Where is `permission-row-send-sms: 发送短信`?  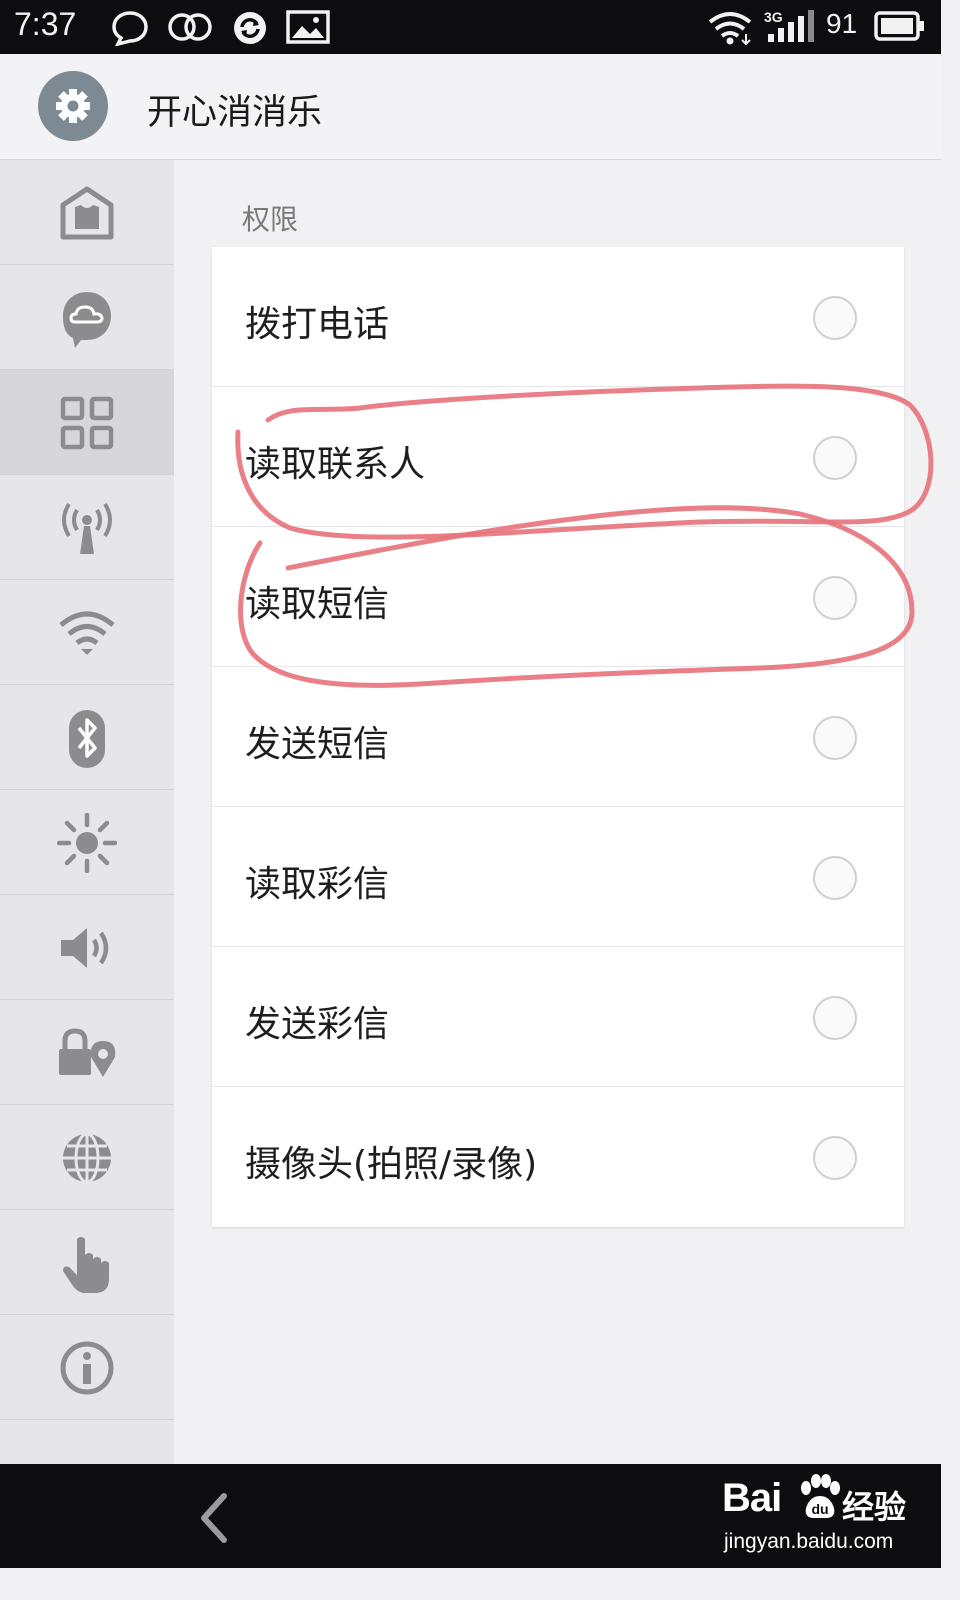
permission-row-send-sms: 发送短信 is located at coordinates (558, 737).